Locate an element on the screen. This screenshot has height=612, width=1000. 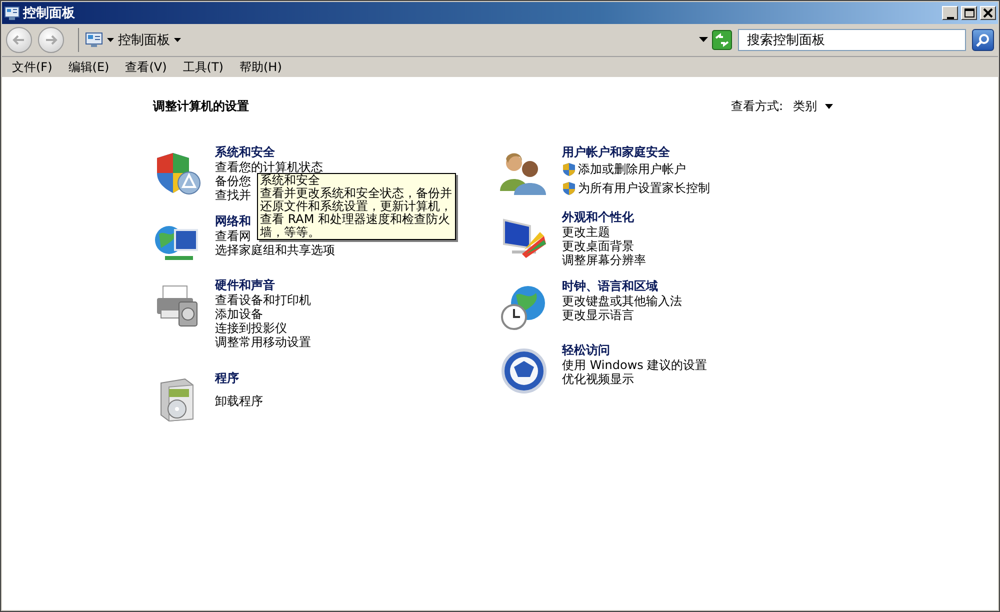
breadcrumb: 控制面板 is located at coordinates (144, 40).